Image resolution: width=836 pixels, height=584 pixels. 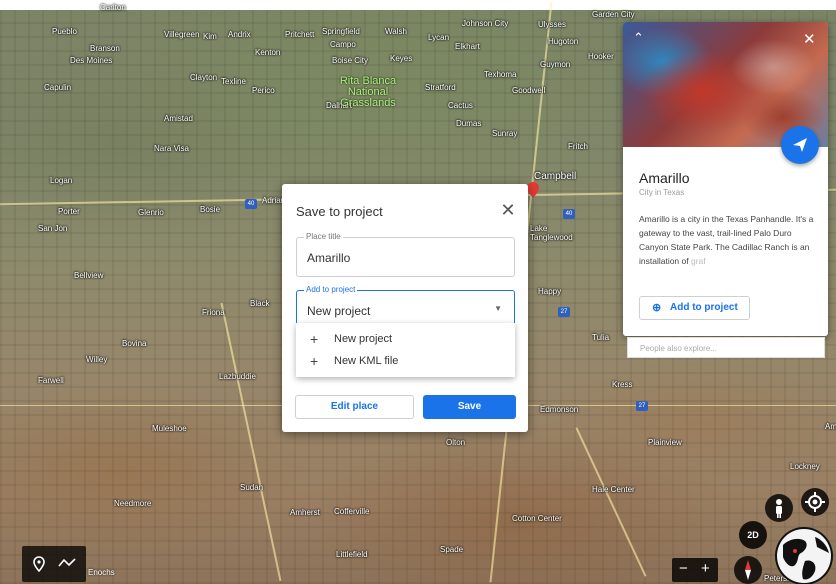 I want to click on city-label-amarillo: Campbell, so click(x=555, y=176).